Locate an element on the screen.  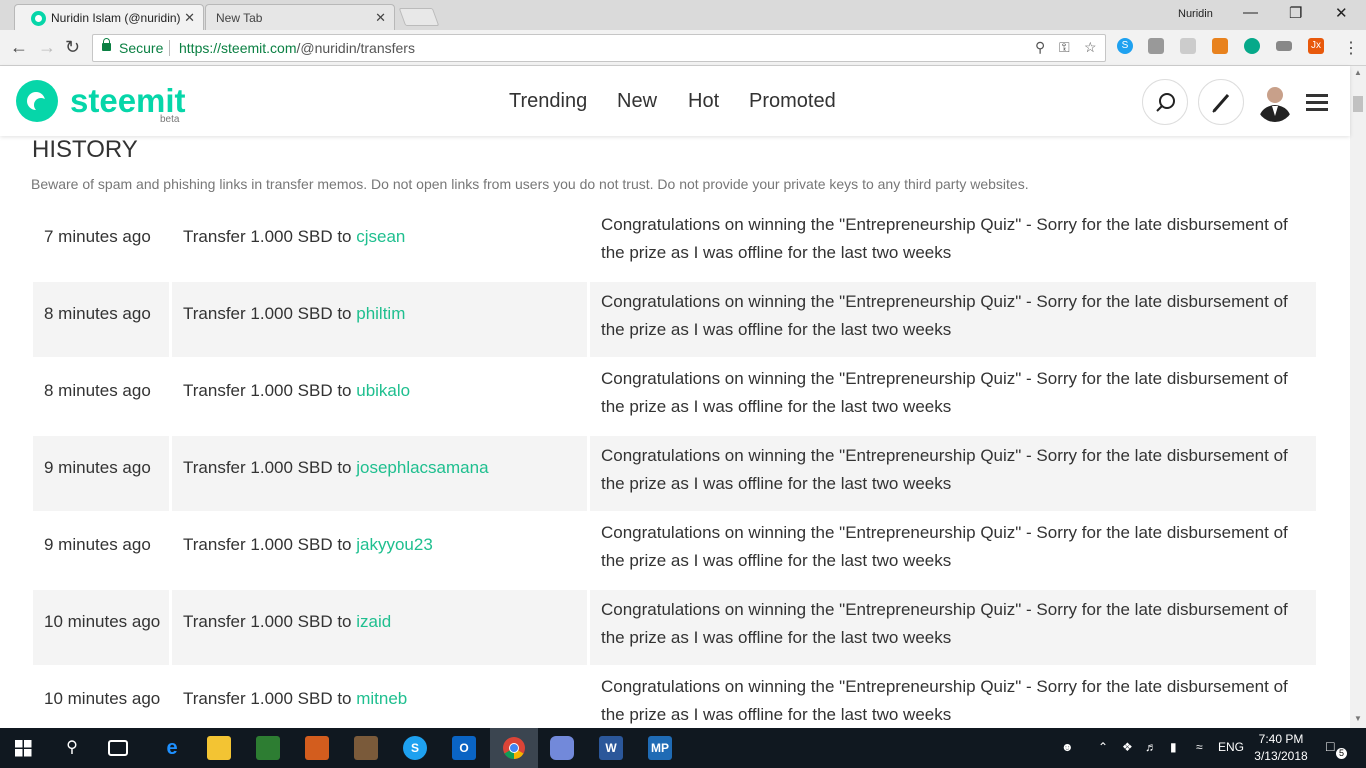
description-cell: Transfer 1.000 SBD to ubikalo is located at coordinates (379, 396).